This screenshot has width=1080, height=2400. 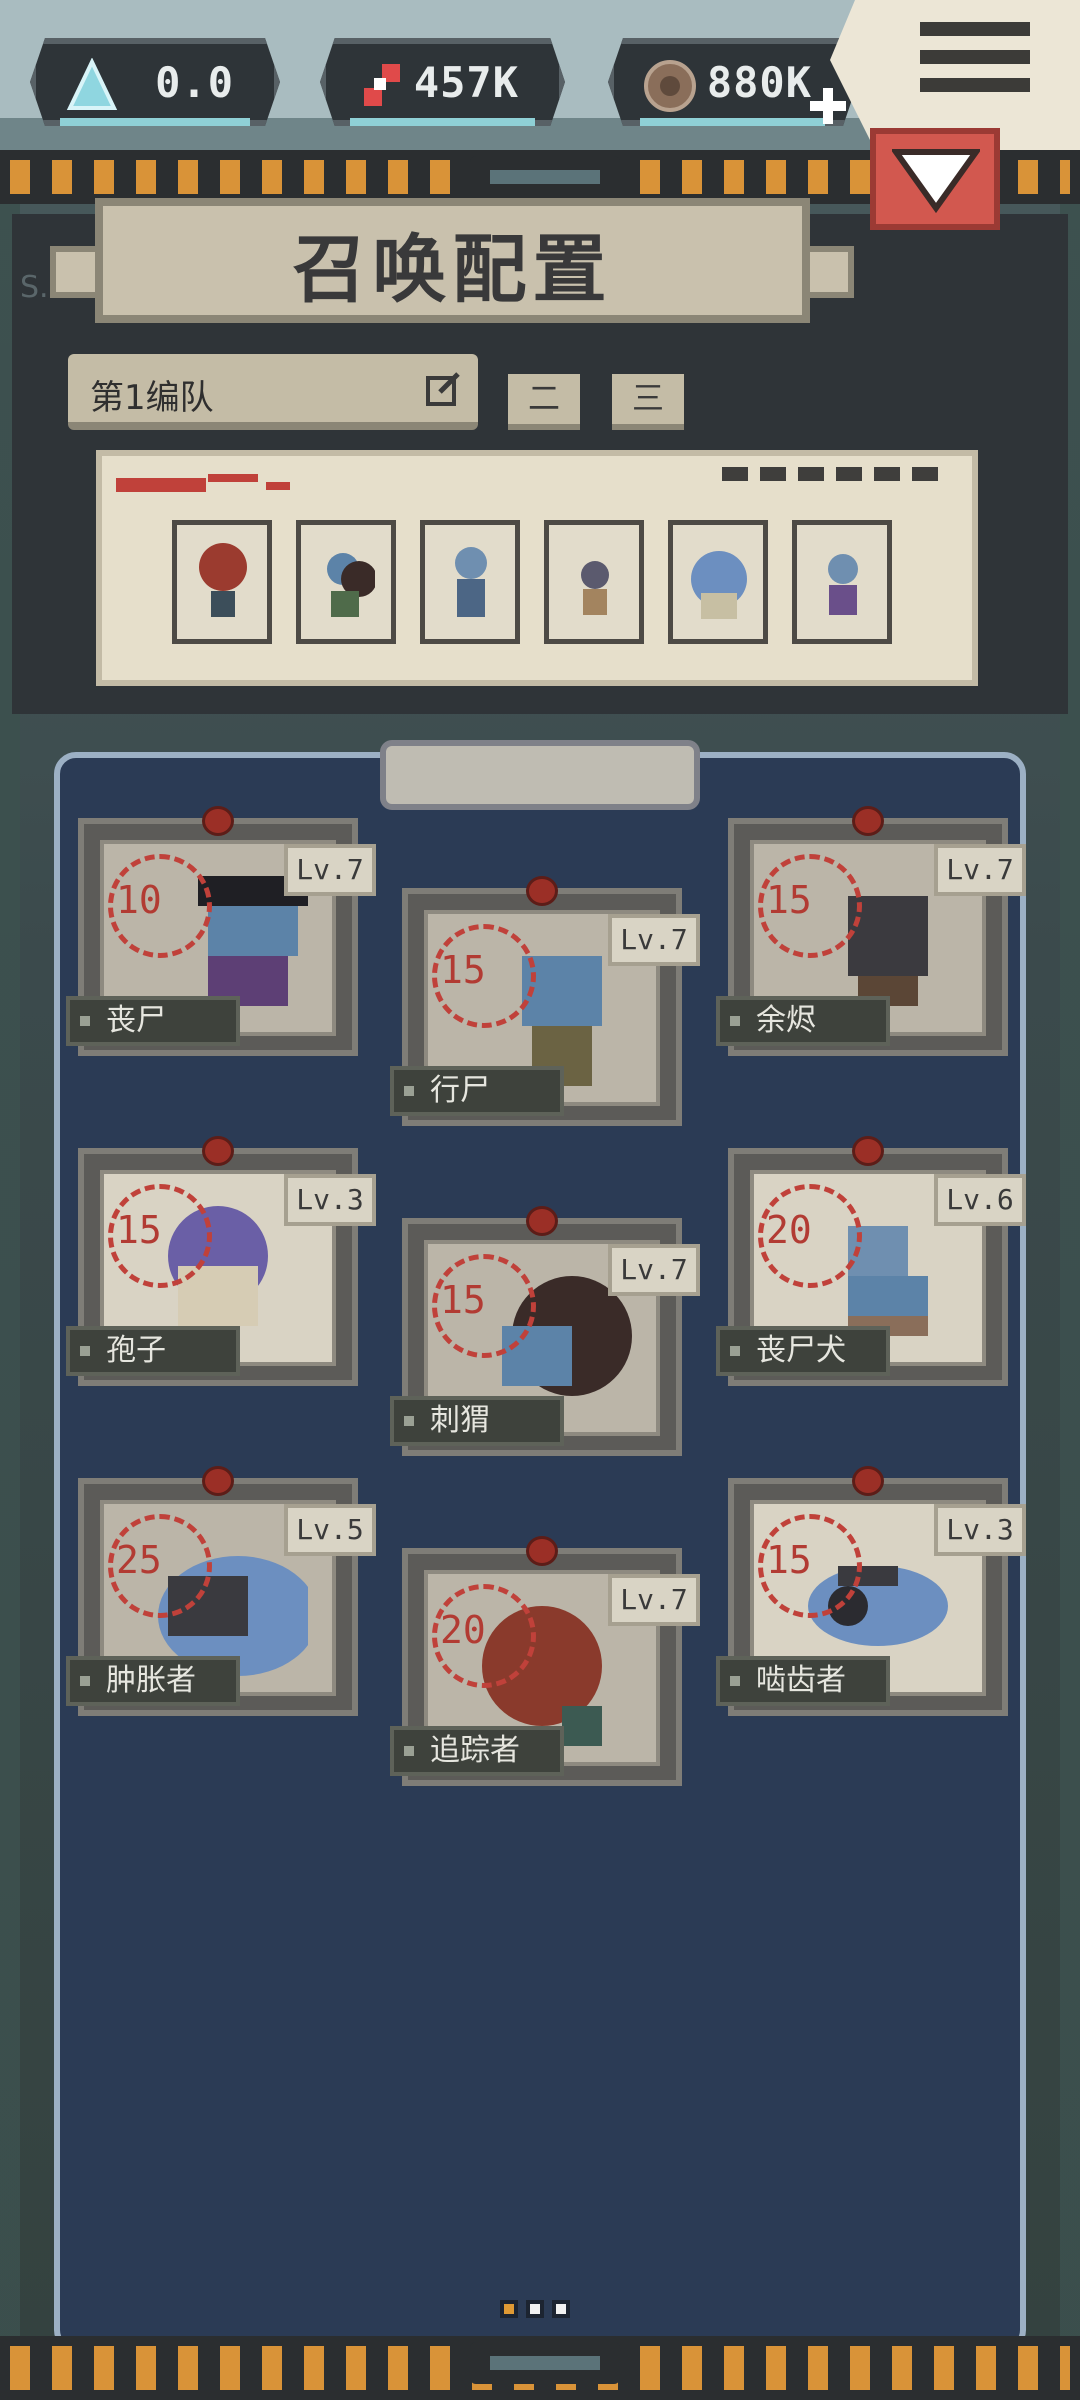 I want to click on edit-icon, so click(x=443, y=389).